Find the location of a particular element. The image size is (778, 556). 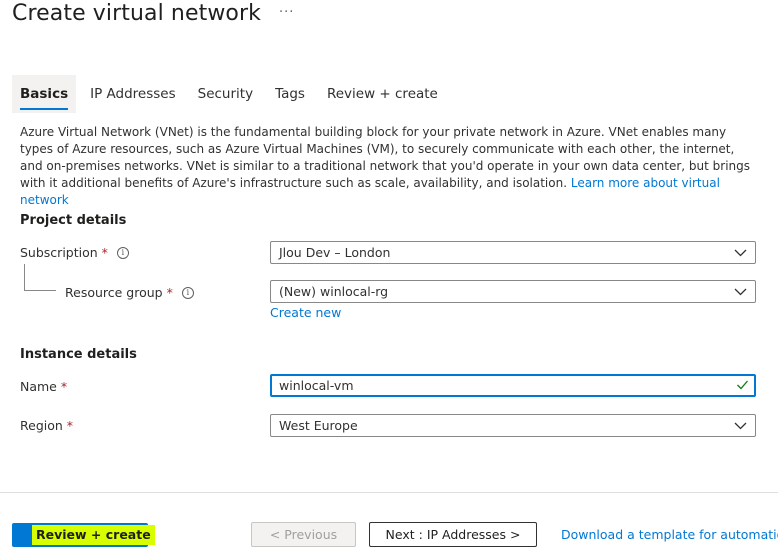

footer-divider is located at coordinates (389, 492).